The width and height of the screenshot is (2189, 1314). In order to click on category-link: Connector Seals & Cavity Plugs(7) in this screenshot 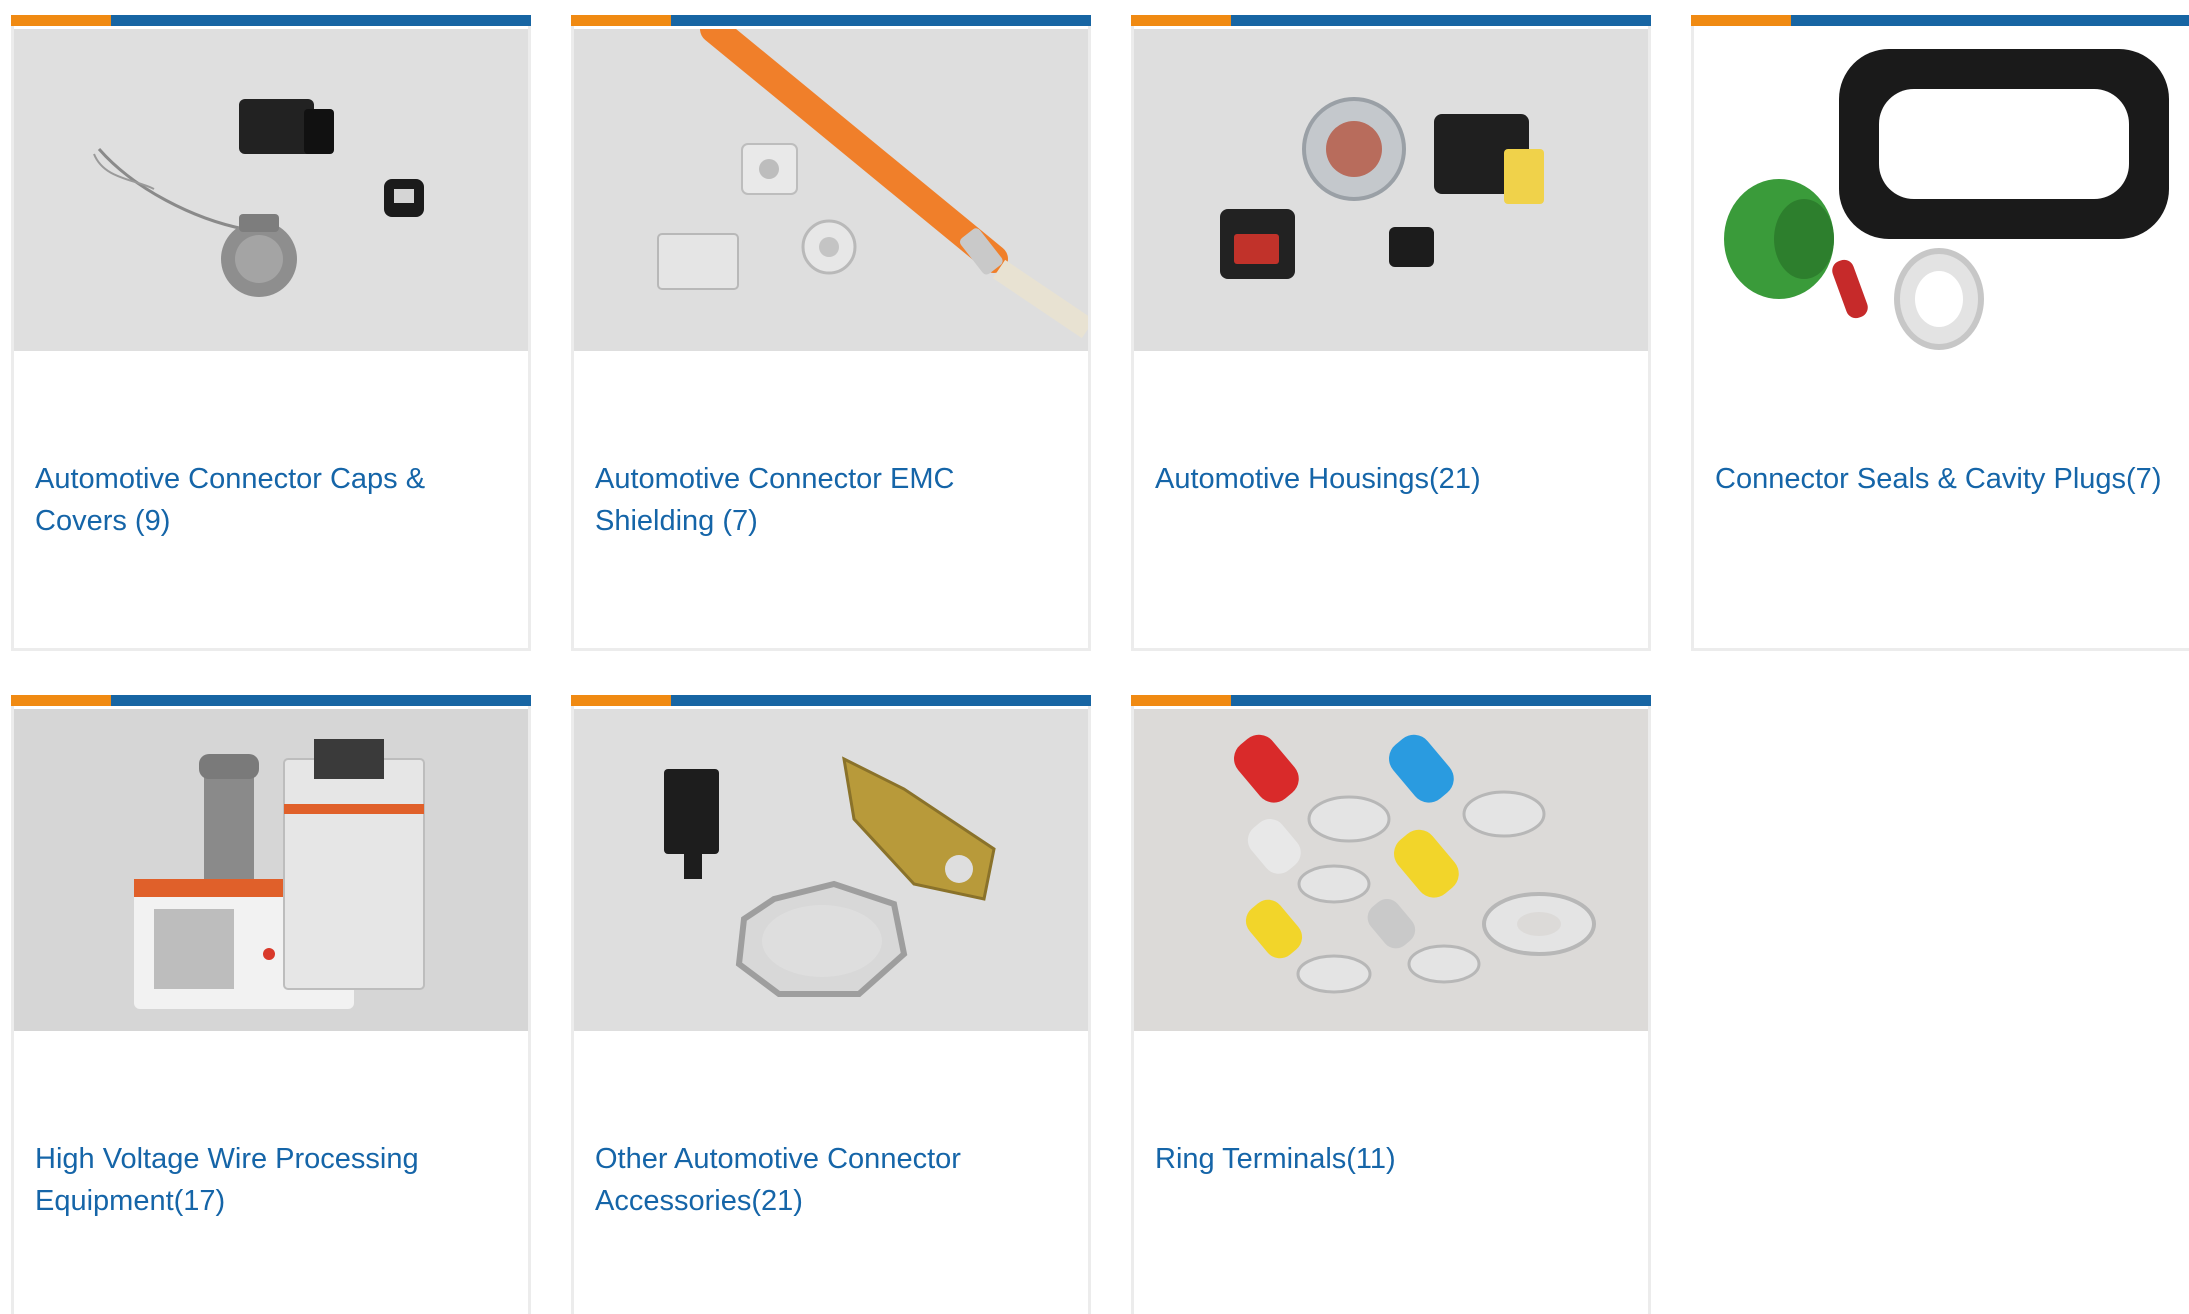, I will do `click(1952, 479)`.